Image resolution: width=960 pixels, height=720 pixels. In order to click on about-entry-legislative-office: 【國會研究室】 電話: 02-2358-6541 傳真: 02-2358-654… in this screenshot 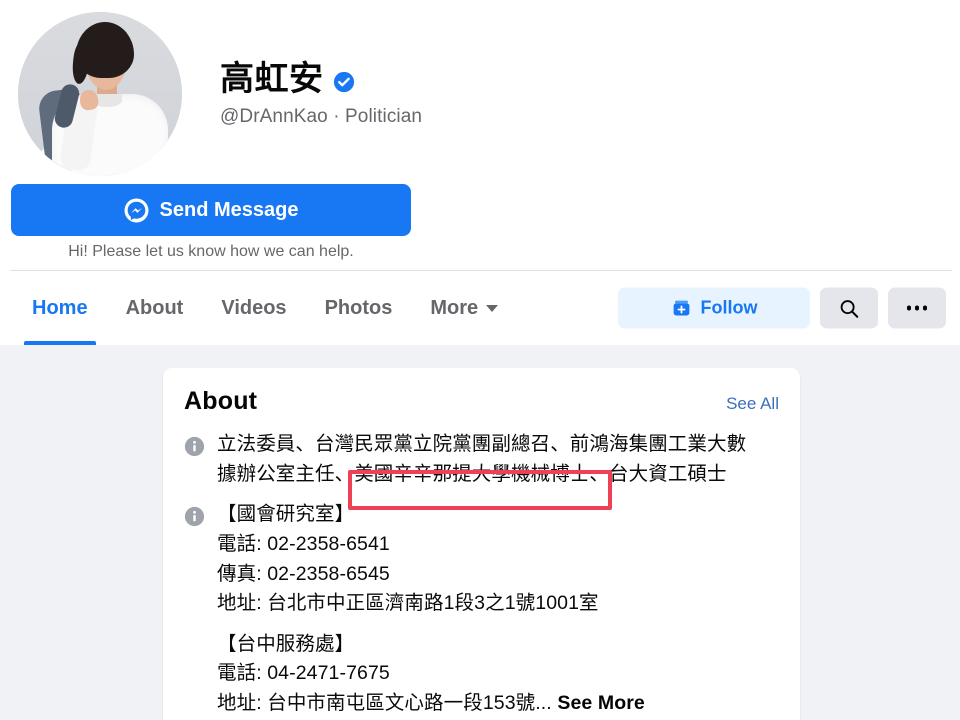, I will do `click(481, 559)`.